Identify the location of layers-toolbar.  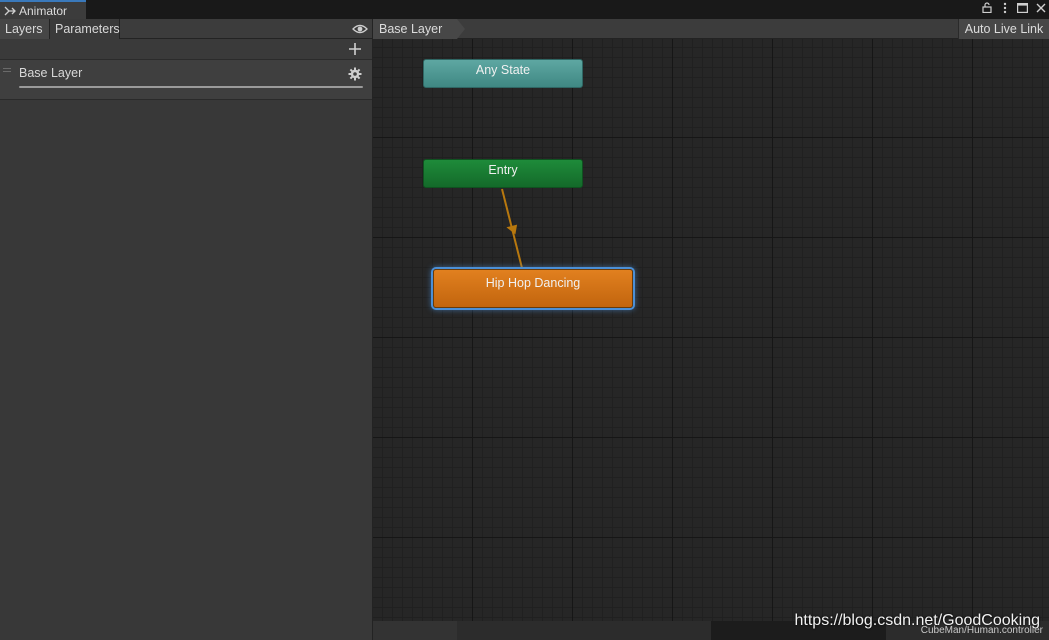
(186, 49).